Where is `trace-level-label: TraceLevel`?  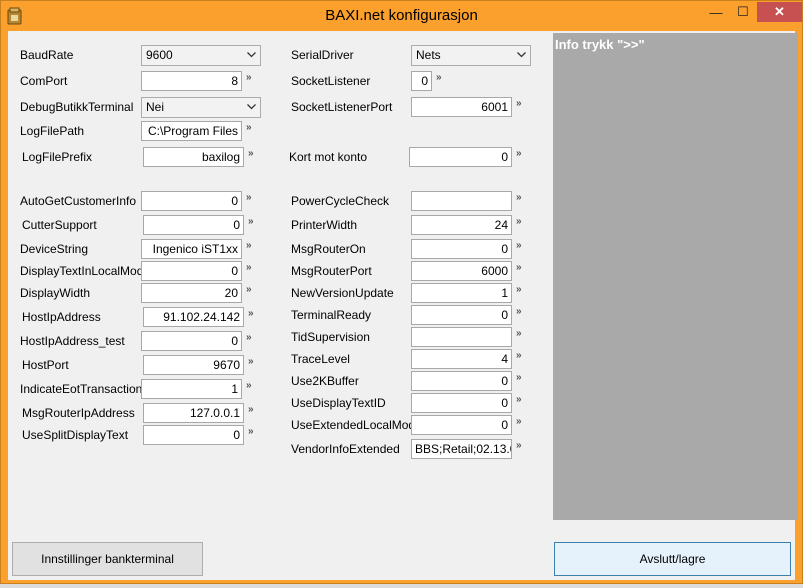
trace-level-label: TraceLevel is located at coordinates (320, 359).